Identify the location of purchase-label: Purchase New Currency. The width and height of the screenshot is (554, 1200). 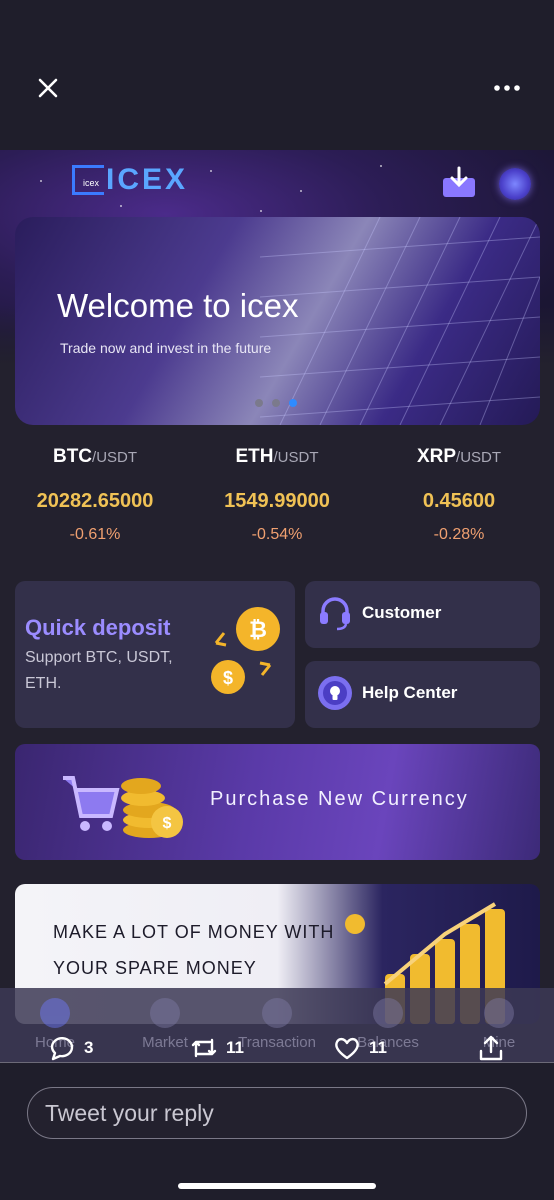
(339, 799).